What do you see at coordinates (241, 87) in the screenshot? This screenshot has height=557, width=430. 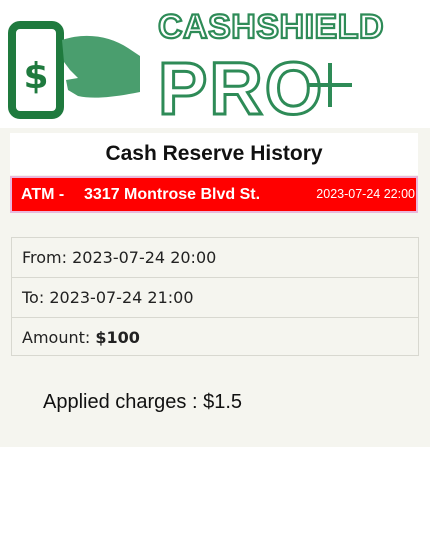 I see `brand-tagline: PRO` at bounding box center [241, 87].